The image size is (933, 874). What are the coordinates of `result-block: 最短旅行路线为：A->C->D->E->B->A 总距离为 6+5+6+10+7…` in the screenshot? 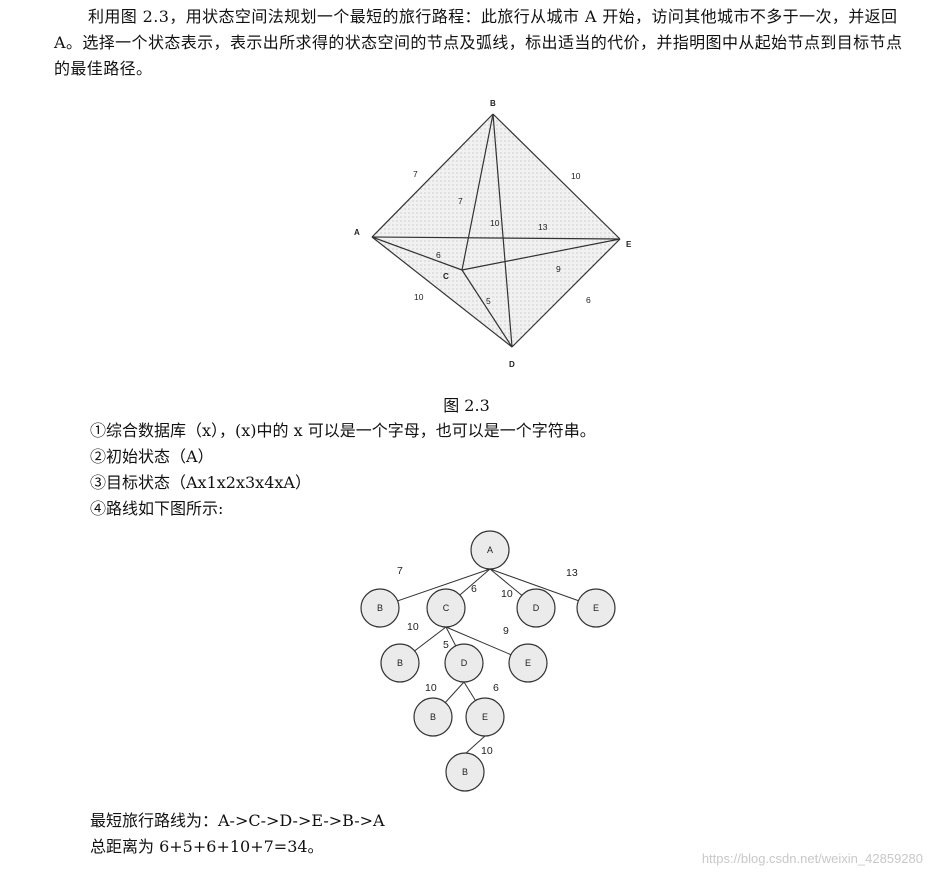 It's located at (237, 834).